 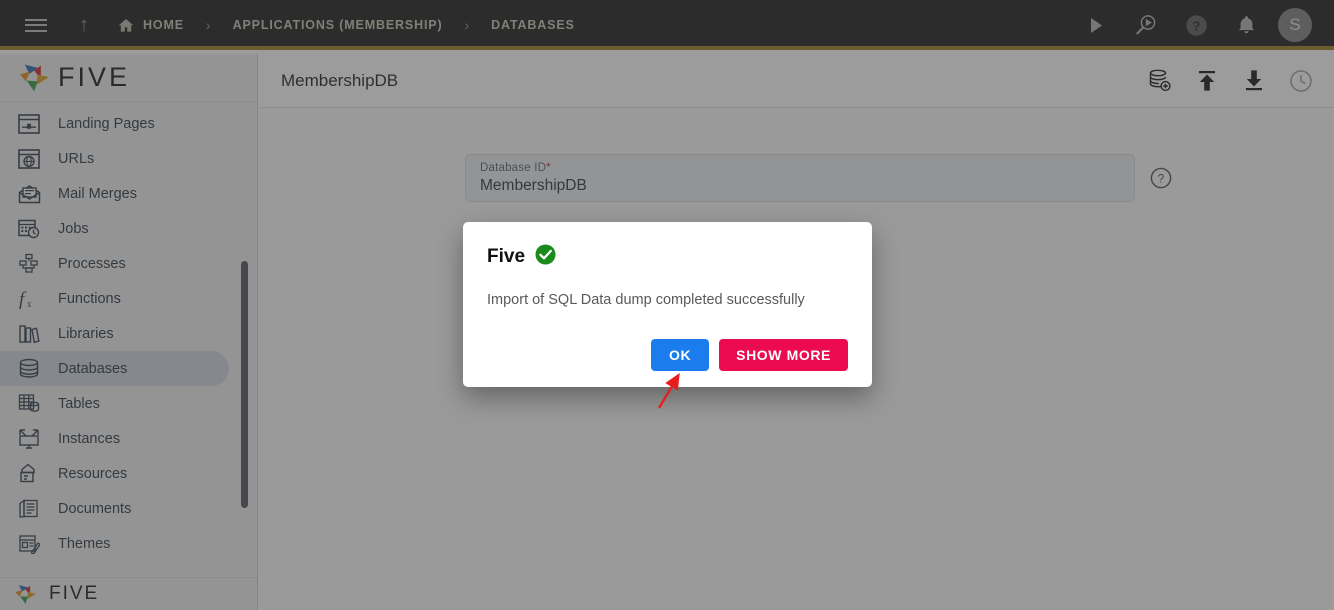 What do you see at coordinates (506, 256) in the screenshot?
I see `dialog-title: Five` at bounding box center [506, 256].